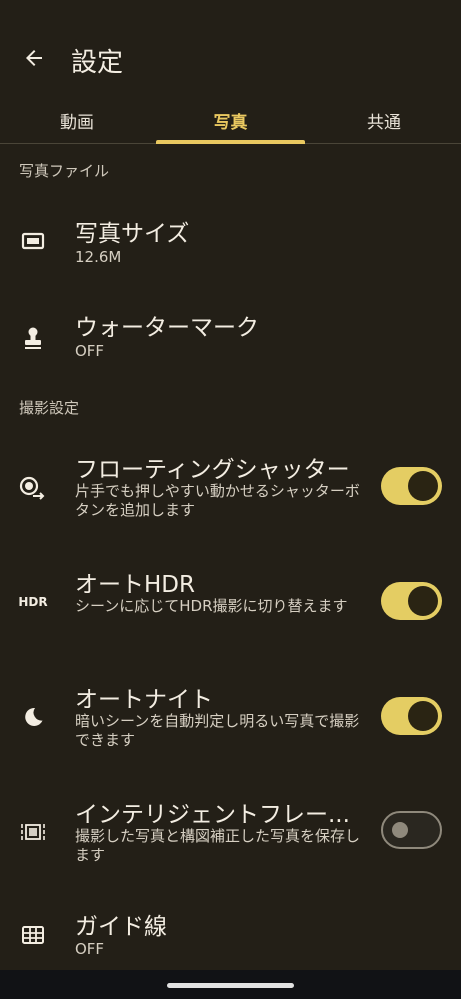 This screenshot has width=461, height=999. I want to click on setting-intelligent-frame: インテリジェントフレー... 撮影した写真と構図補正した写真を保存します, so click(230, 837).